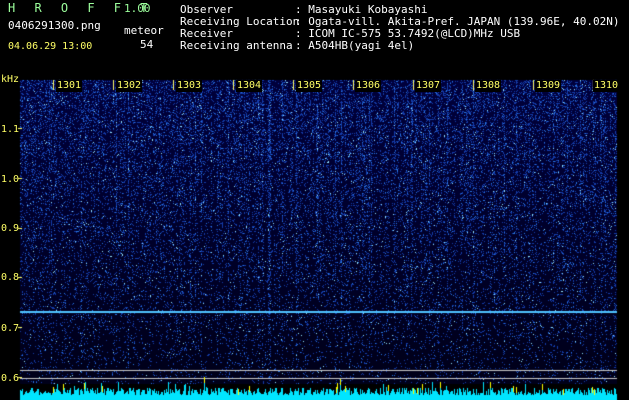 This screenshot has height=400, width=629. What do you see at coordinates (488, 86) in the screenshot?
I see `minute-label: 1308` at bounding box center [488, 86].